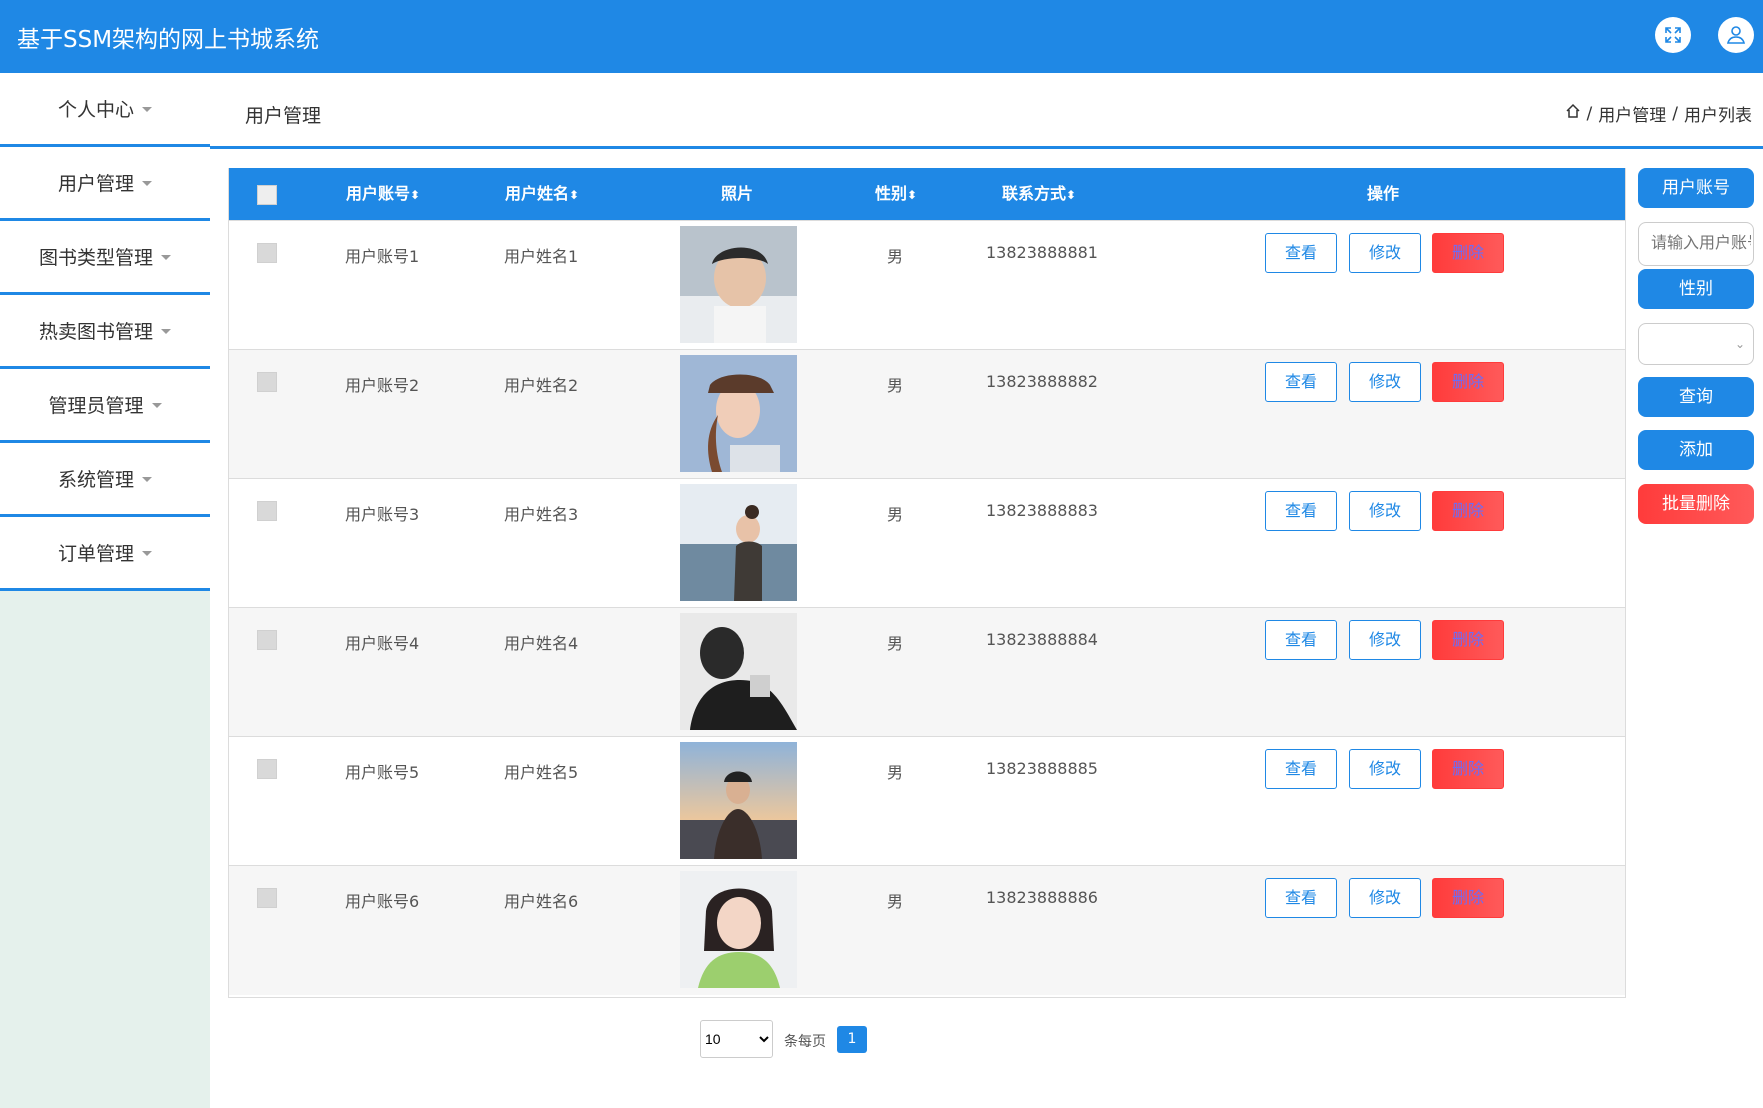  I want to click on table-header: 用户账号⬍ 用户姓名⬍ 照片 性别⬍ 联系方式⬍ 操作, so click(927, 194).